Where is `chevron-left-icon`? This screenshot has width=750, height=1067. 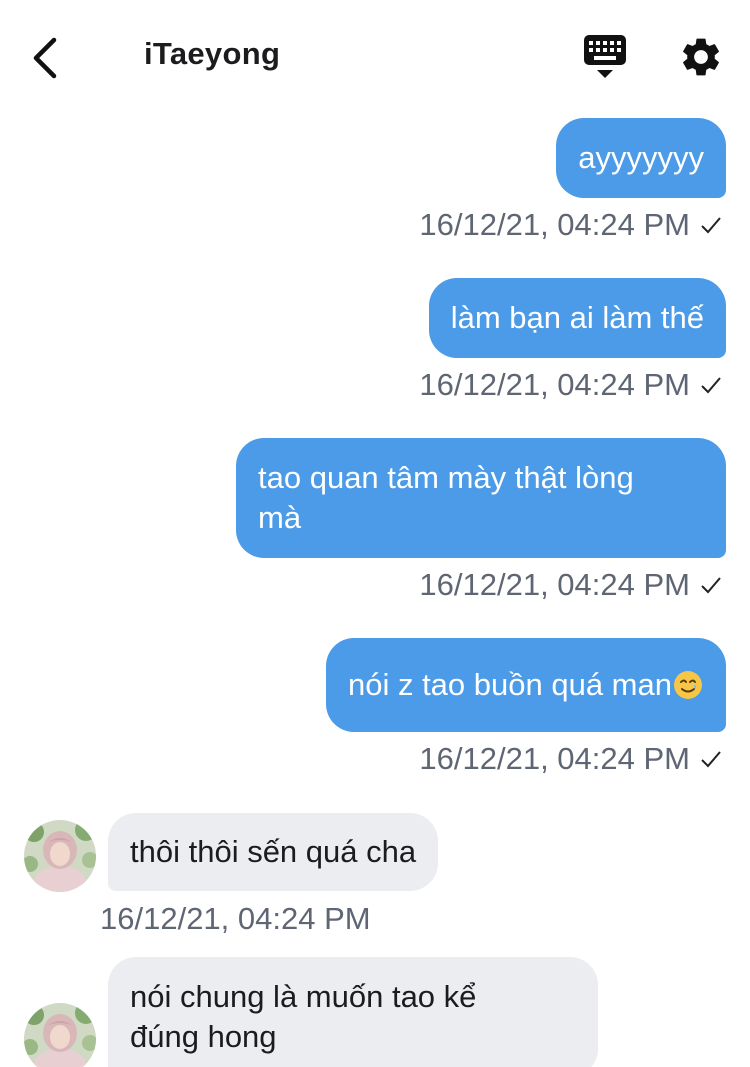
chevron-left-icon is located at coordinates (45, 58).